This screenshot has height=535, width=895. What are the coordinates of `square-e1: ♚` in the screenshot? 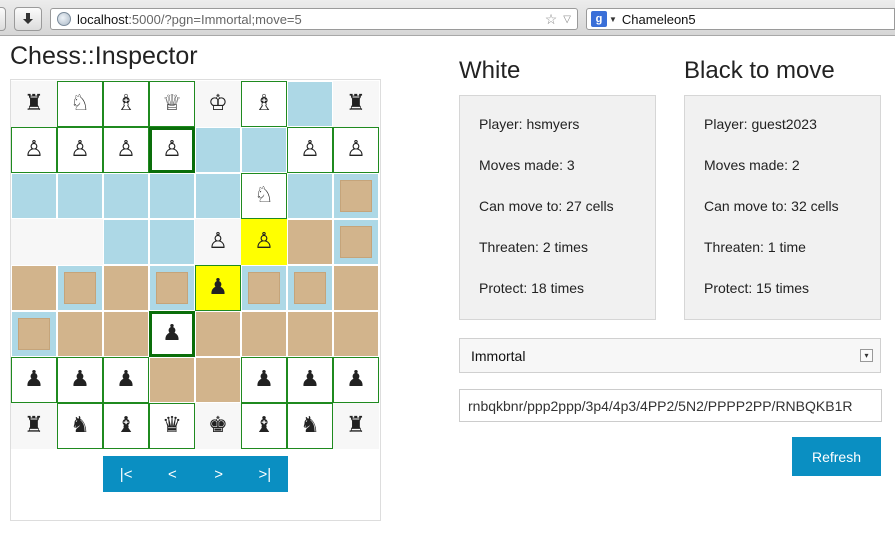 It's located at (218, 426).